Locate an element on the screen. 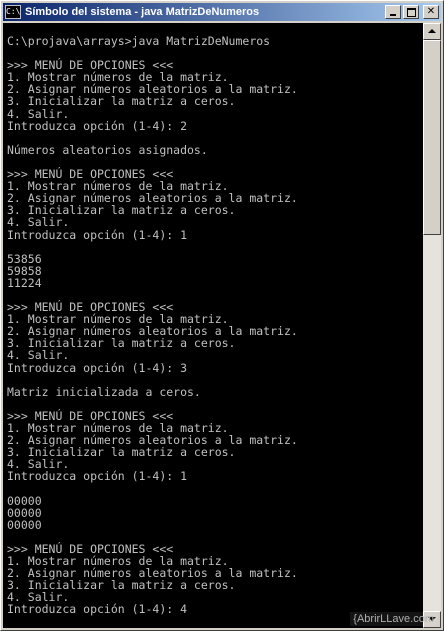  maximize-button is located at coordinates (411, 12).